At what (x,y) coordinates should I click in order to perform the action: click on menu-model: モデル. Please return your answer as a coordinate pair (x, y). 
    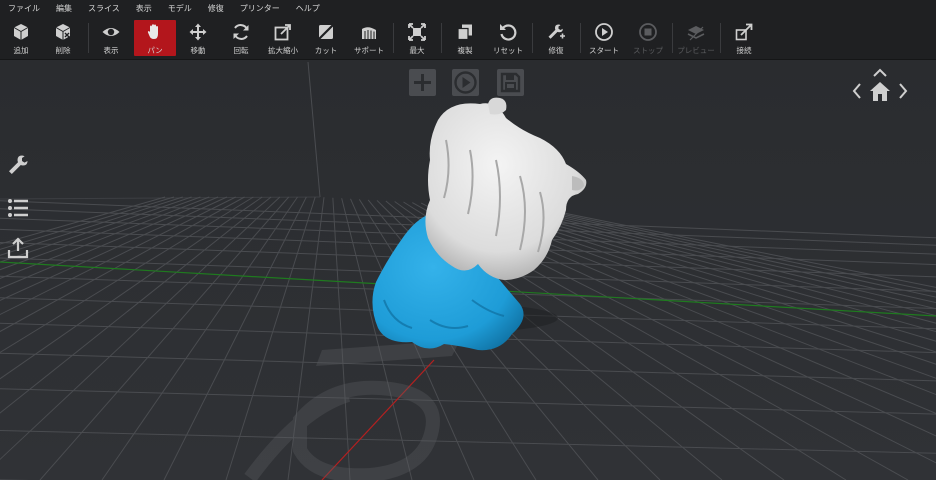
    Looking at the image, I should click on (180, 8).